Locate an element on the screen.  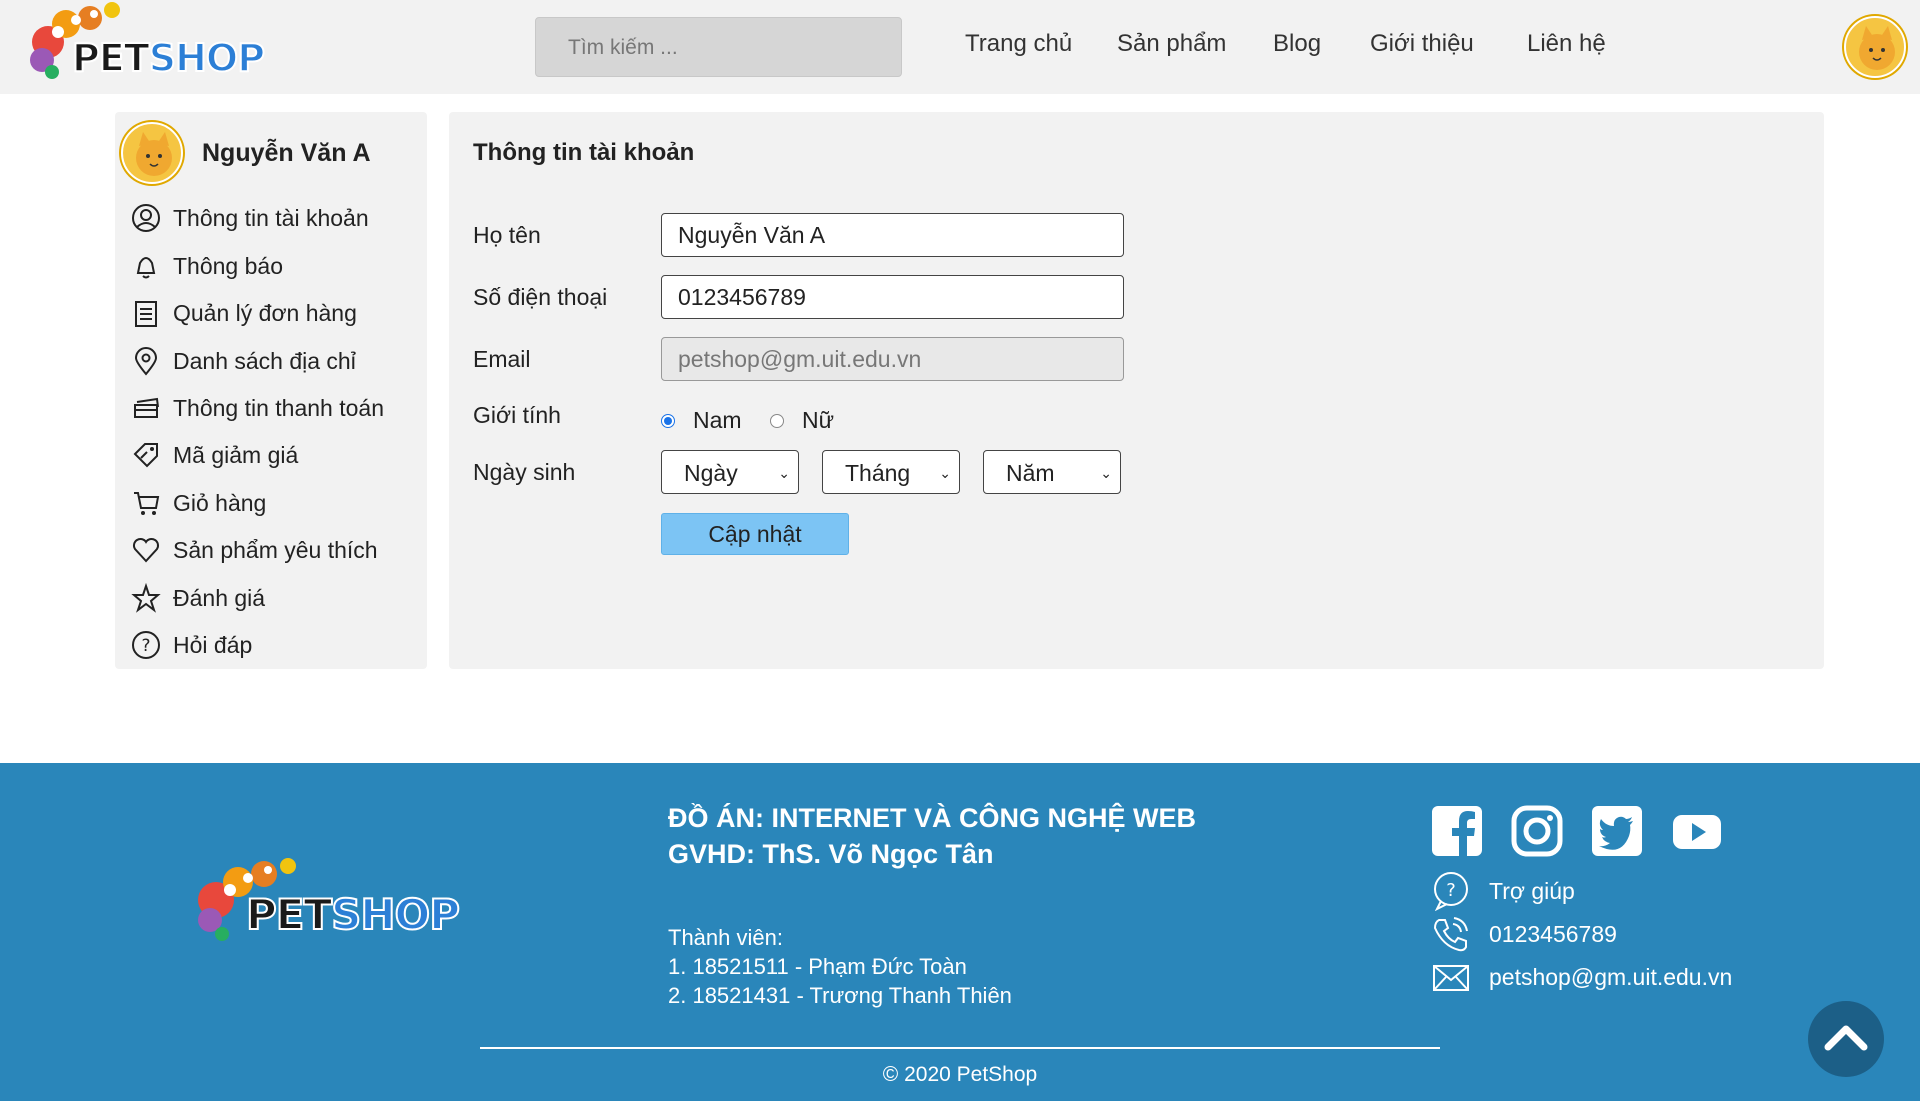
nav-blog: Blog is located at coordinates (1297, 44).